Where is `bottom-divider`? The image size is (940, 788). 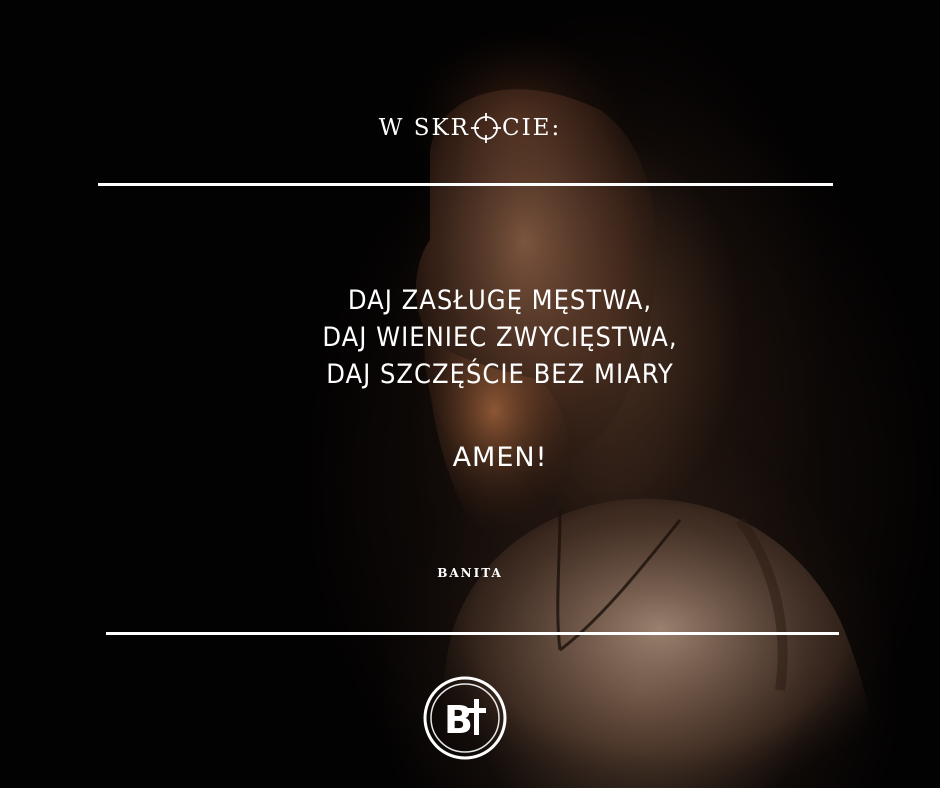
bottom-divider is located at coordinates (472, 633).